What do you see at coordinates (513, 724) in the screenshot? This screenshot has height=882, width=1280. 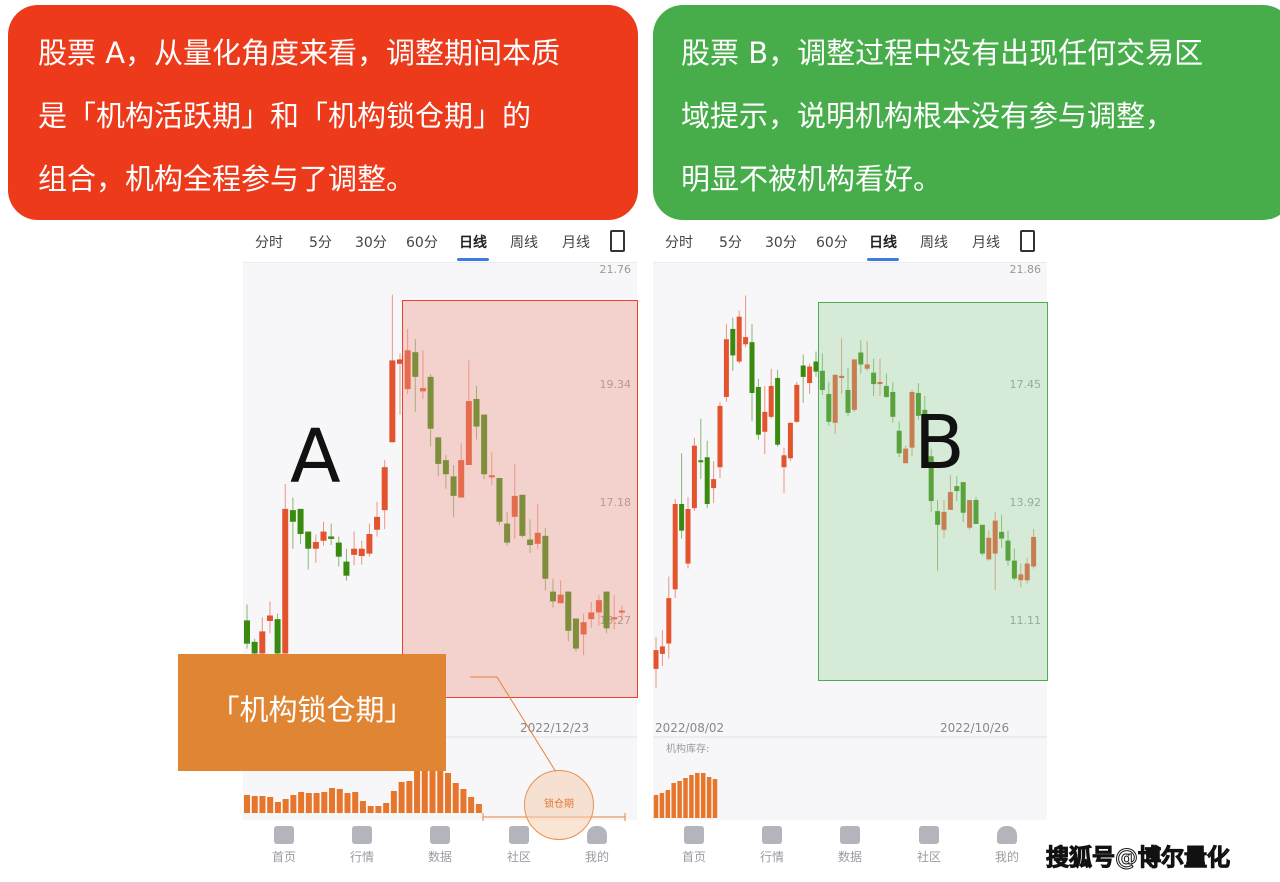 I see `connector-line` at bounding box center [513, 724].